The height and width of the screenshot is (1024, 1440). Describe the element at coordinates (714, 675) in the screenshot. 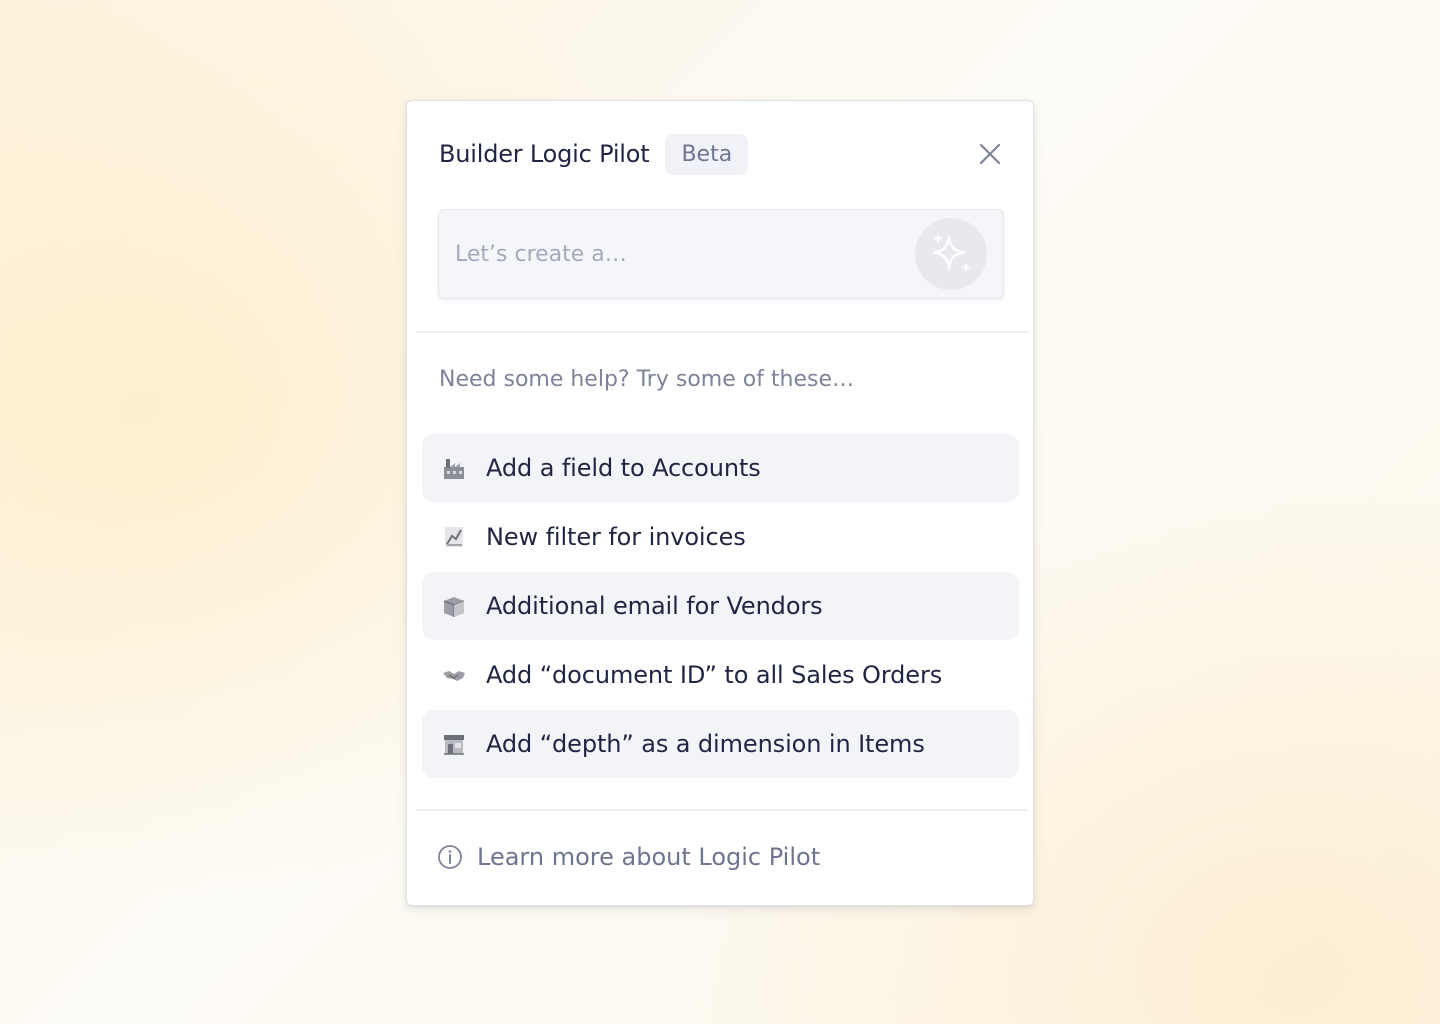

I see `suggestion-label: Add “document ID” to all Sales Orders` at that location.